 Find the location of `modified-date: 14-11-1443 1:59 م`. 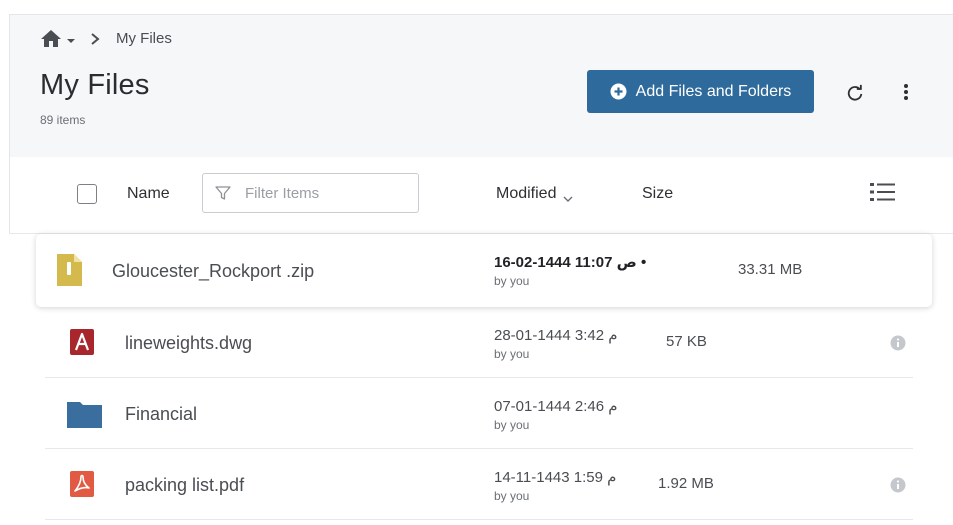

modified-date: 14-11-1443 1:59 م is located at coordinates (555, 477).